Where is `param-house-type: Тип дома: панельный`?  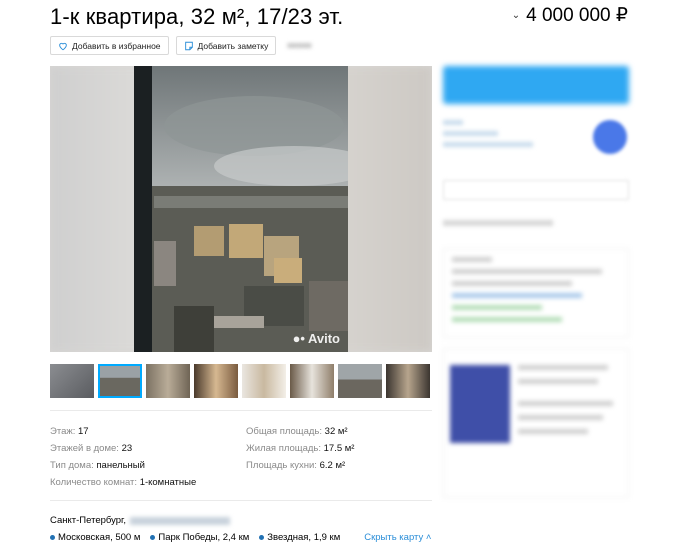 param-house-type: Тип дома: панельный is located at coordinates (97, 465).